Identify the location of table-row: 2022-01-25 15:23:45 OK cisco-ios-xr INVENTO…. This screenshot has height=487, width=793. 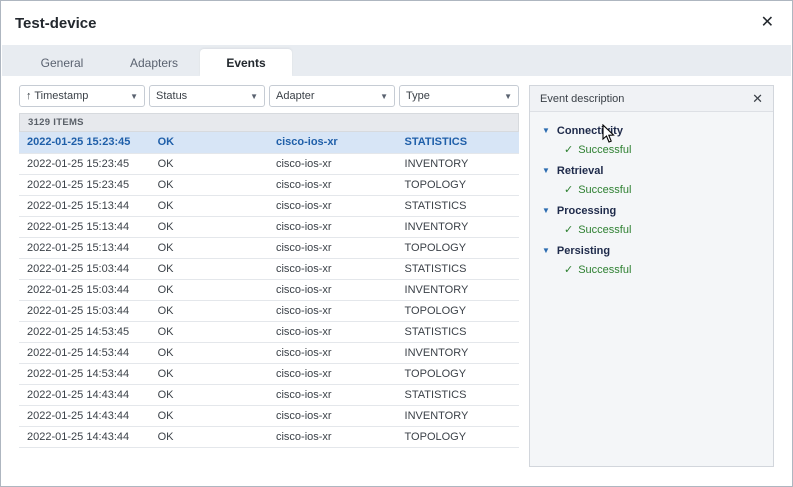
(269, 164).